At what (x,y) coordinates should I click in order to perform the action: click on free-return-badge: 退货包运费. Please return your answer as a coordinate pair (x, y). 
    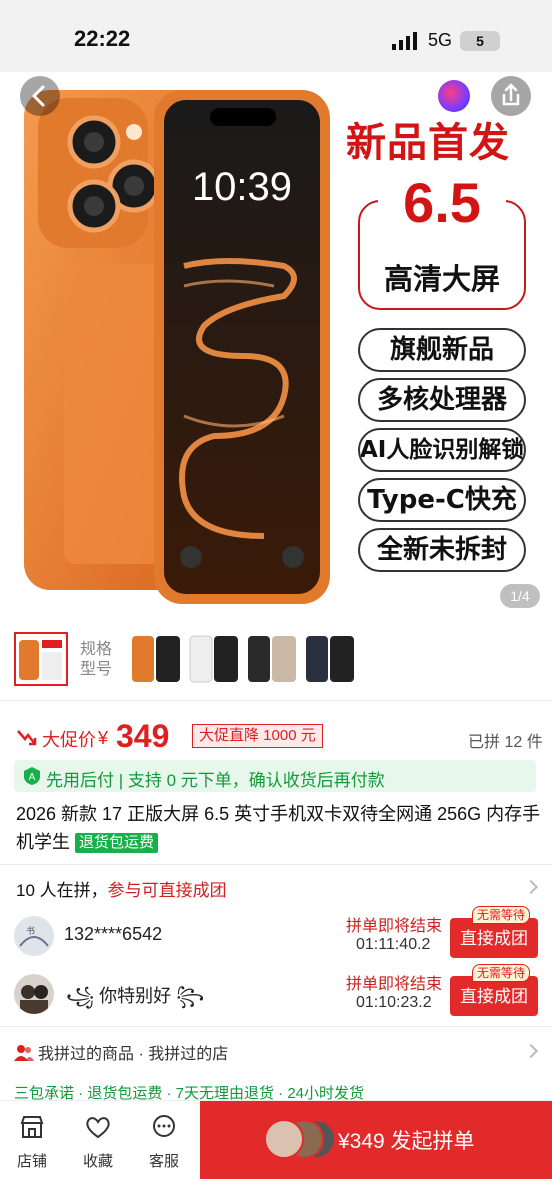
    Looking at the image, I should click on (117, 843).